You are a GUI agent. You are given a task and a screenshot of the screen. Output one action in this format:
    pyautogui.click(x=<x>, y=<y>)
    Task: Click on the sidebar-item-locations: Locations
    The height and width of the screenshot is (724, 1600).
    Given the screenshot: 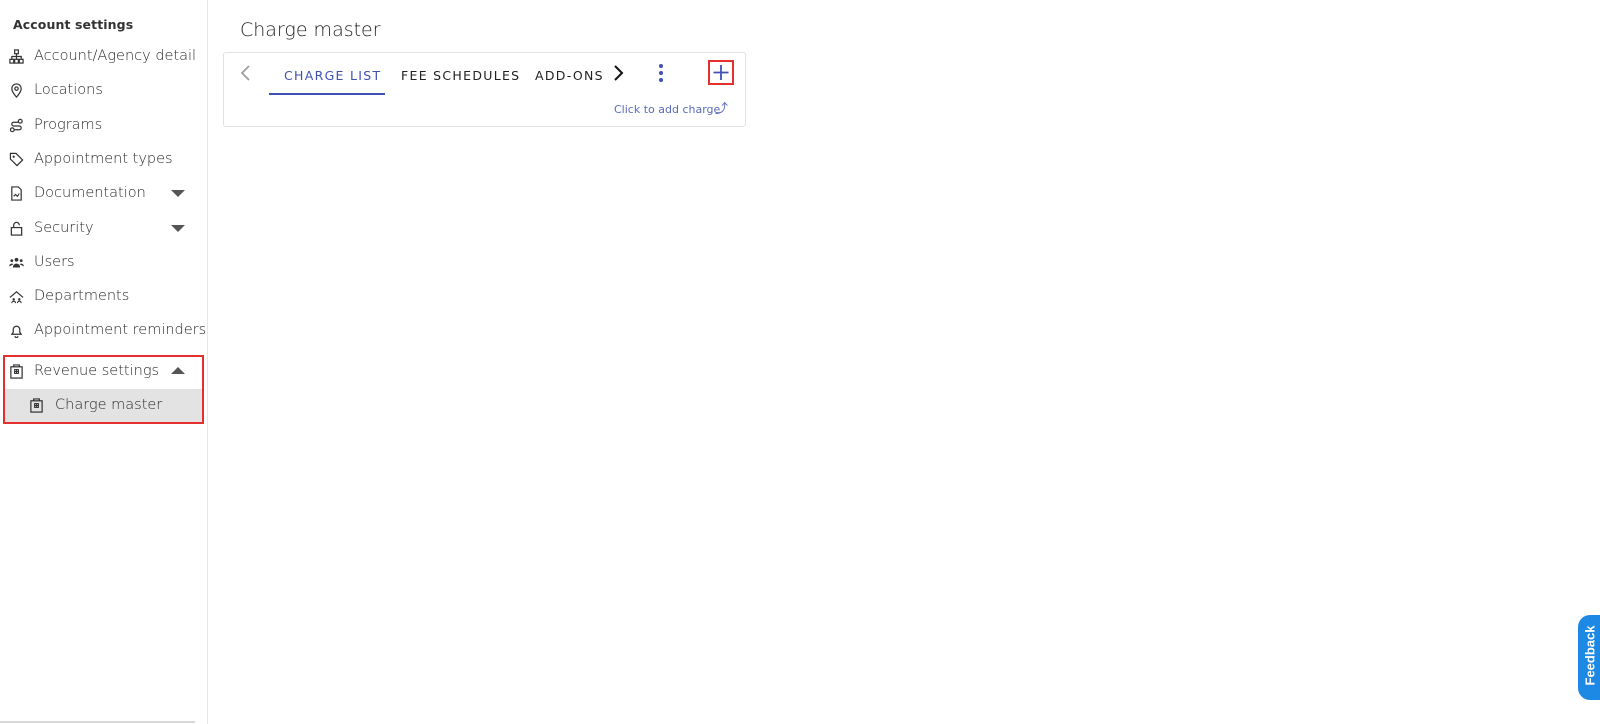 What is the action you would take?
    pyautogui.click(x=102, y=90)
    